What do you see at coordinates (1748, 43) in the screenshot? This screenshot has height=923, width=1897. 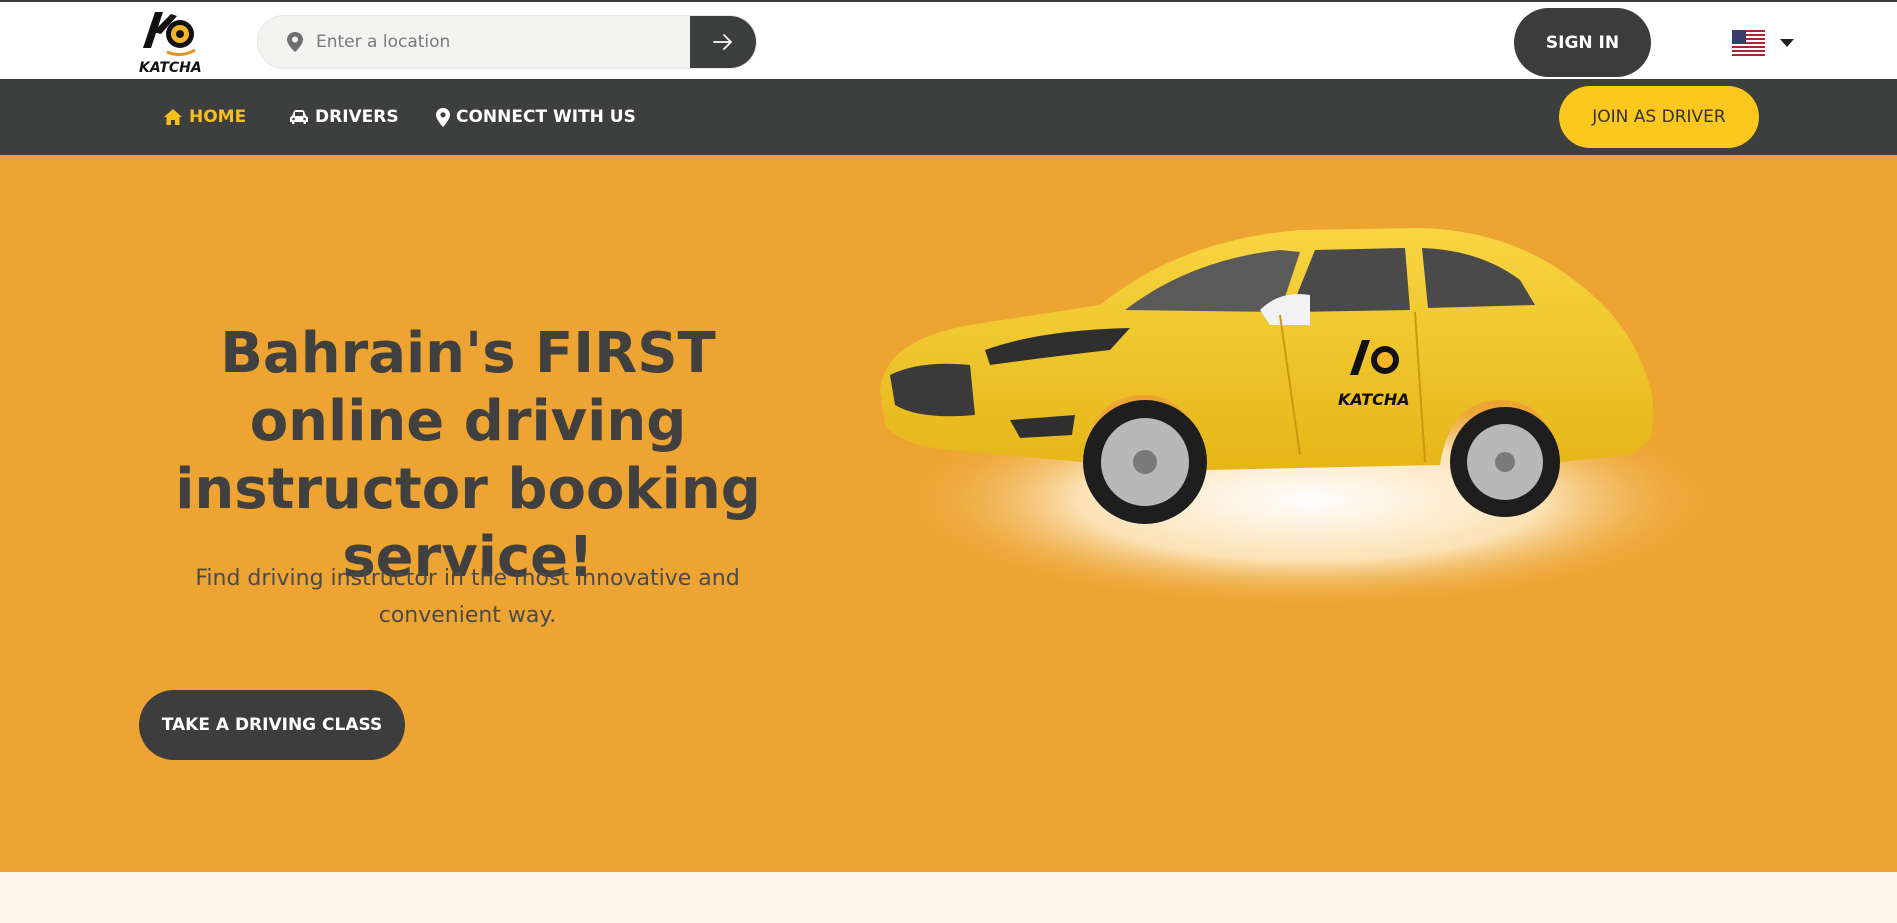 I see `us-flag-icon` at bounding box center [1748, 43].